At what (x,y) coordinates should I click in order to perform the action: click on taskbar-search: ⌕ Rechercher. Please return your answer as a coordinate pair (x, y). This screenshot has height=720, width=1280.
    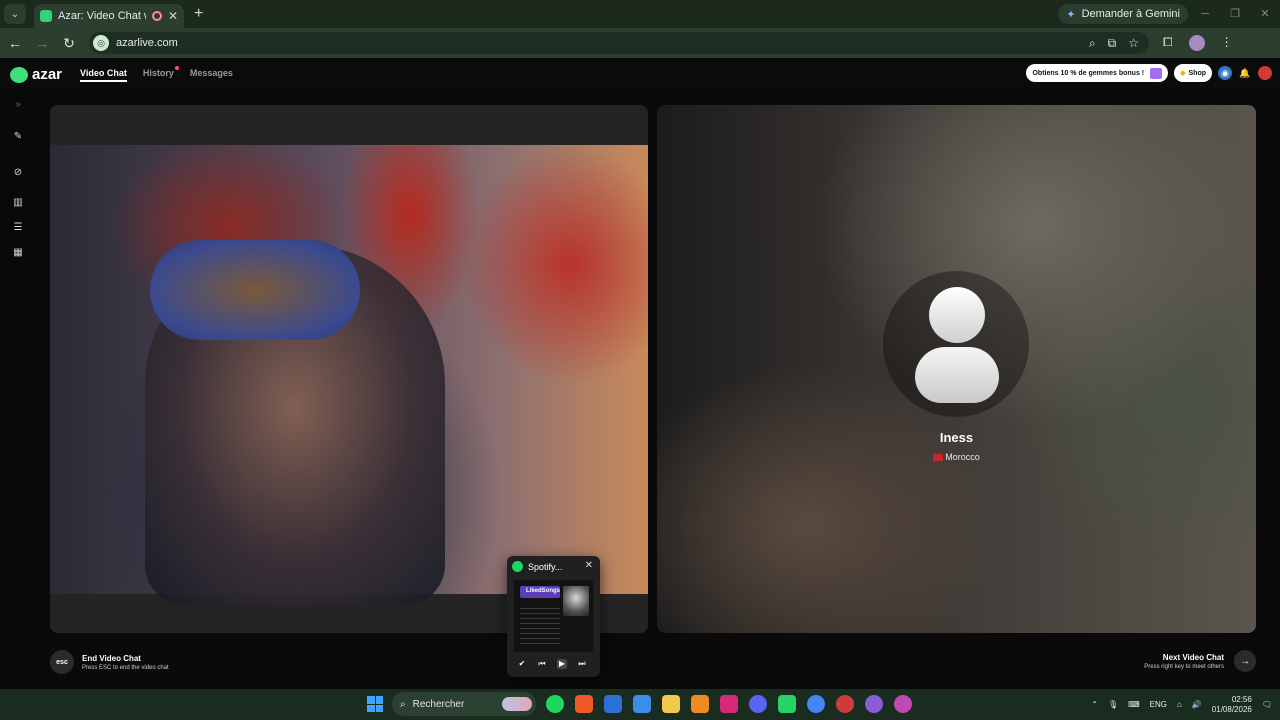
    Looking at the image, I should click on (464, 704).